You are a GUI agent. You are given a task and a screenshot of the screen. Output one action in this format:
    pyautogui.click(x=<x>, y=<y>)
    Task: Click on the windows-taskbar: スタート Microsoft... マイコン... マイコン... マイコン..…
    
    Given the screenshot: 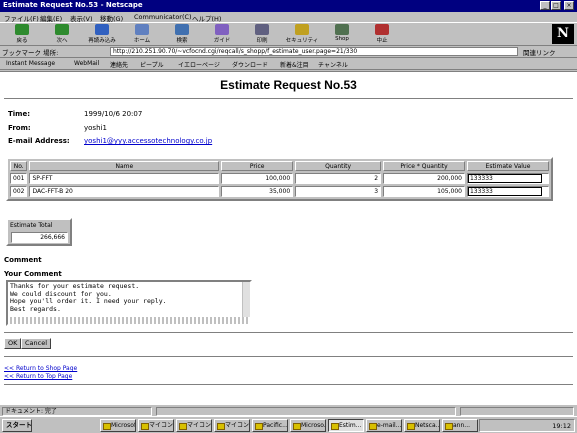 What is the action you would take?
    pyautogui.click(x=288, y=424)
    